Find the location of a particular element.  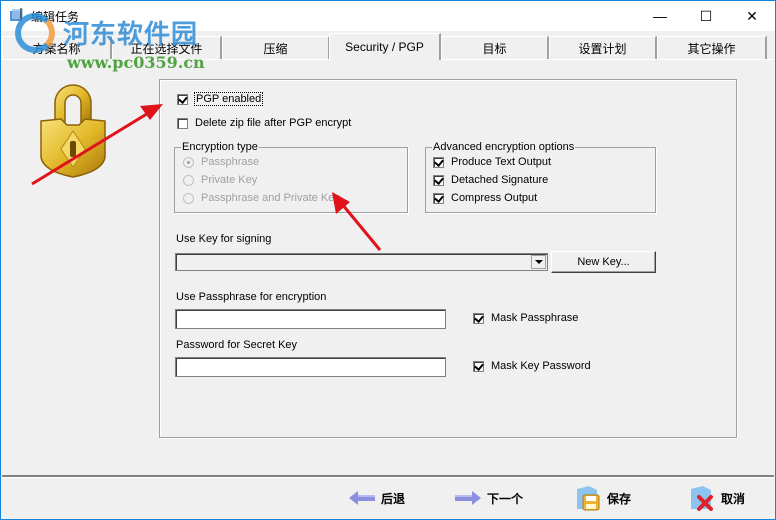

delete-zip-label: Delete zip file after PGP encrypt is located at coordinates (273, 123).